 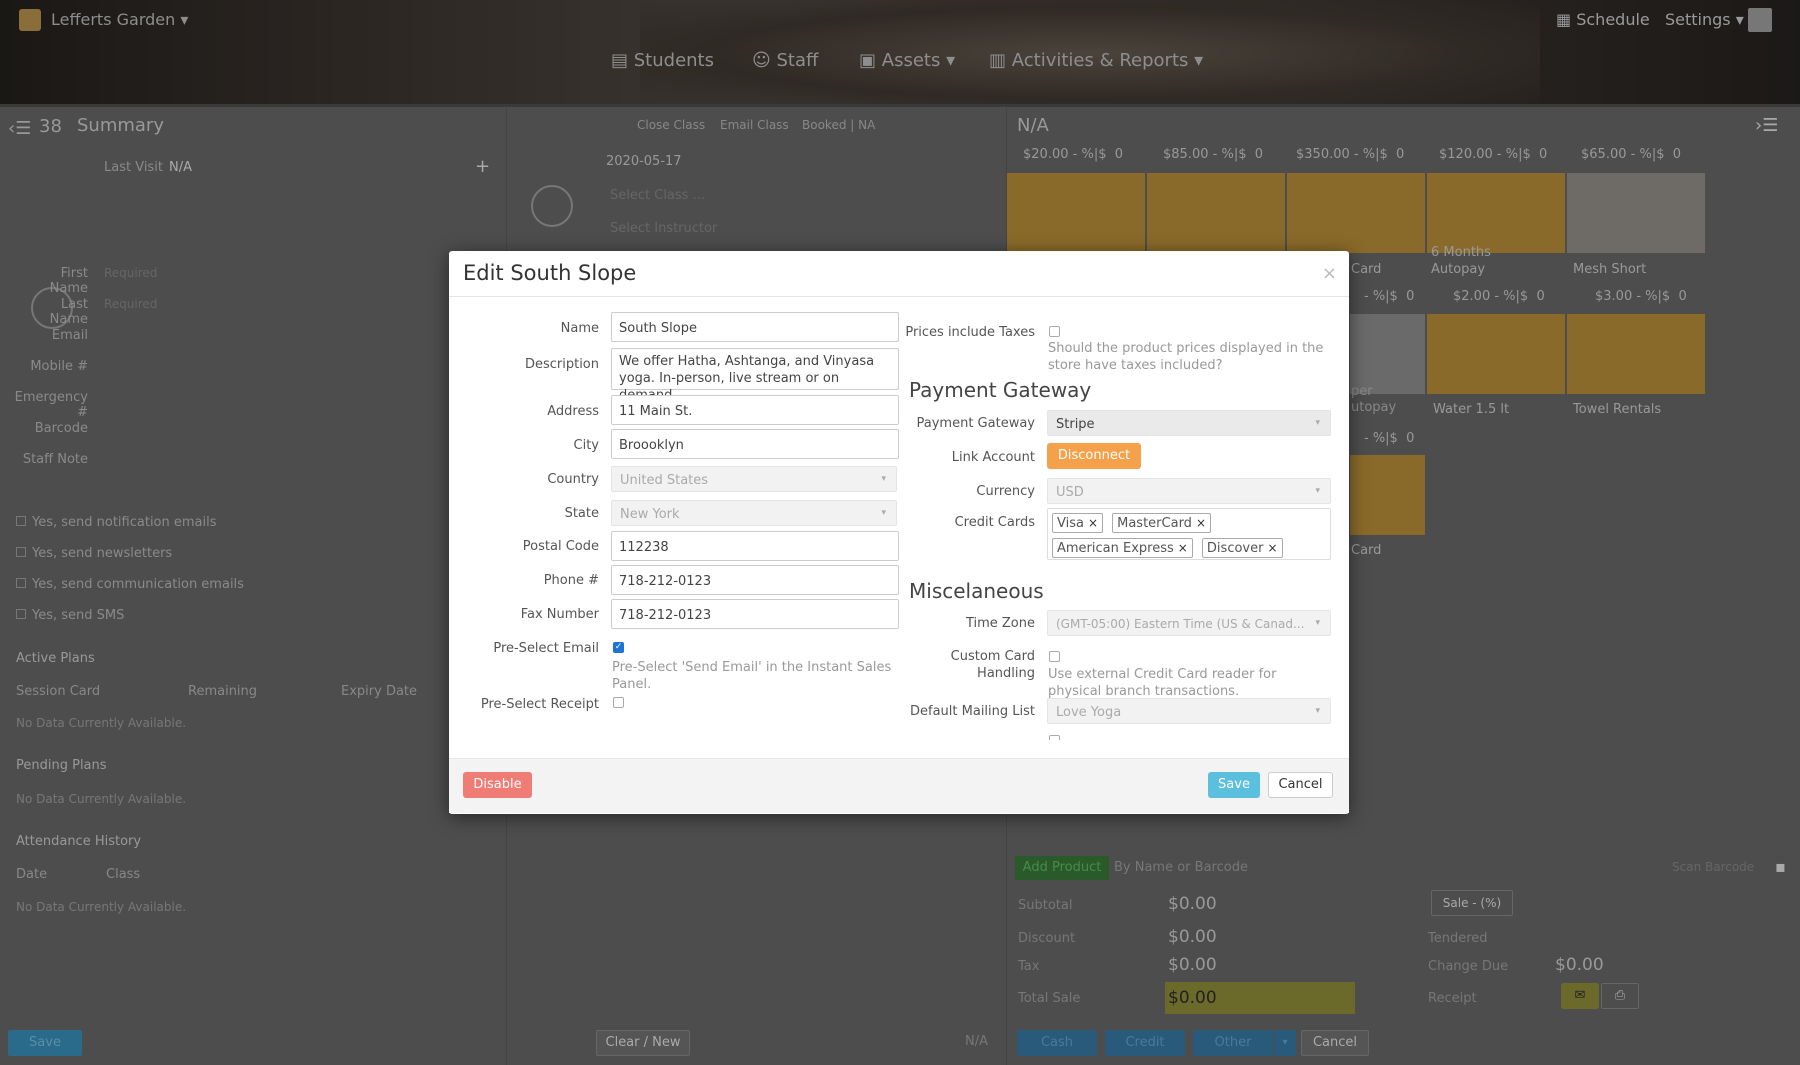 I want to click on list-toggle-icon: ‹☰, so click(x=19, y=128).